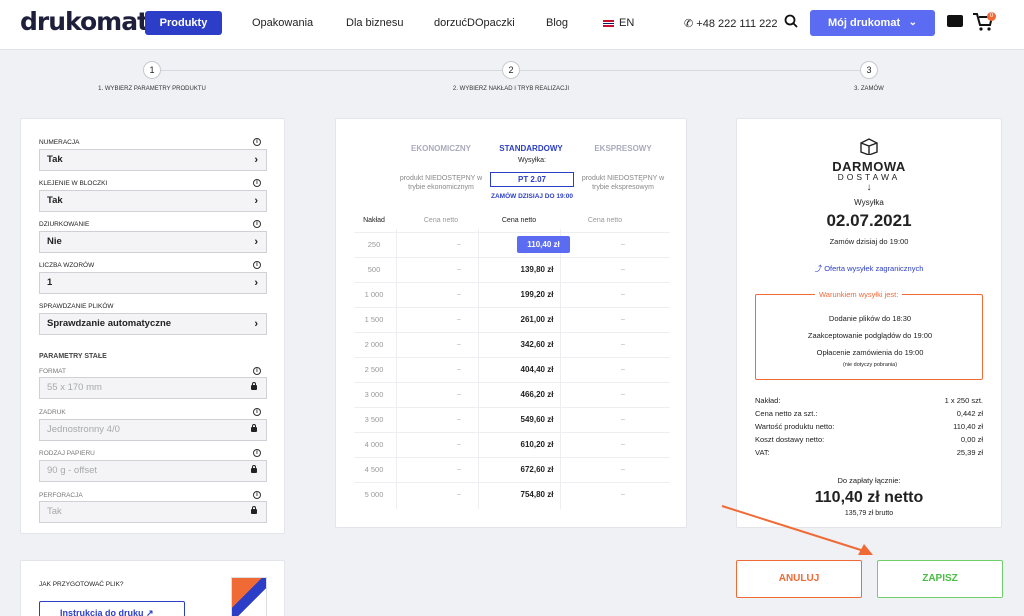  What do you see at coordinates (531, 148) in the screenshot?
I see `tab-standardowy: STANDARDOWY` at bounding box center [531, 148].